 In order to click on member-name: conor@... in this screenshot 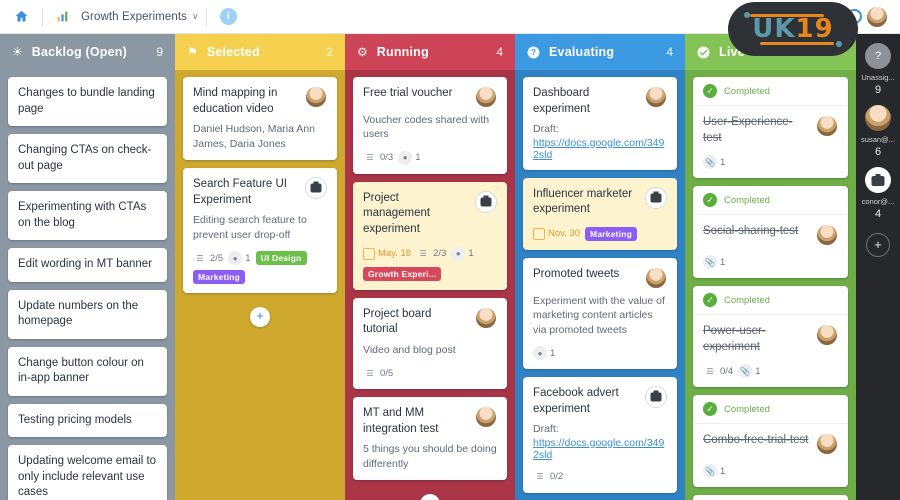, I will do `click(878, 201)`.